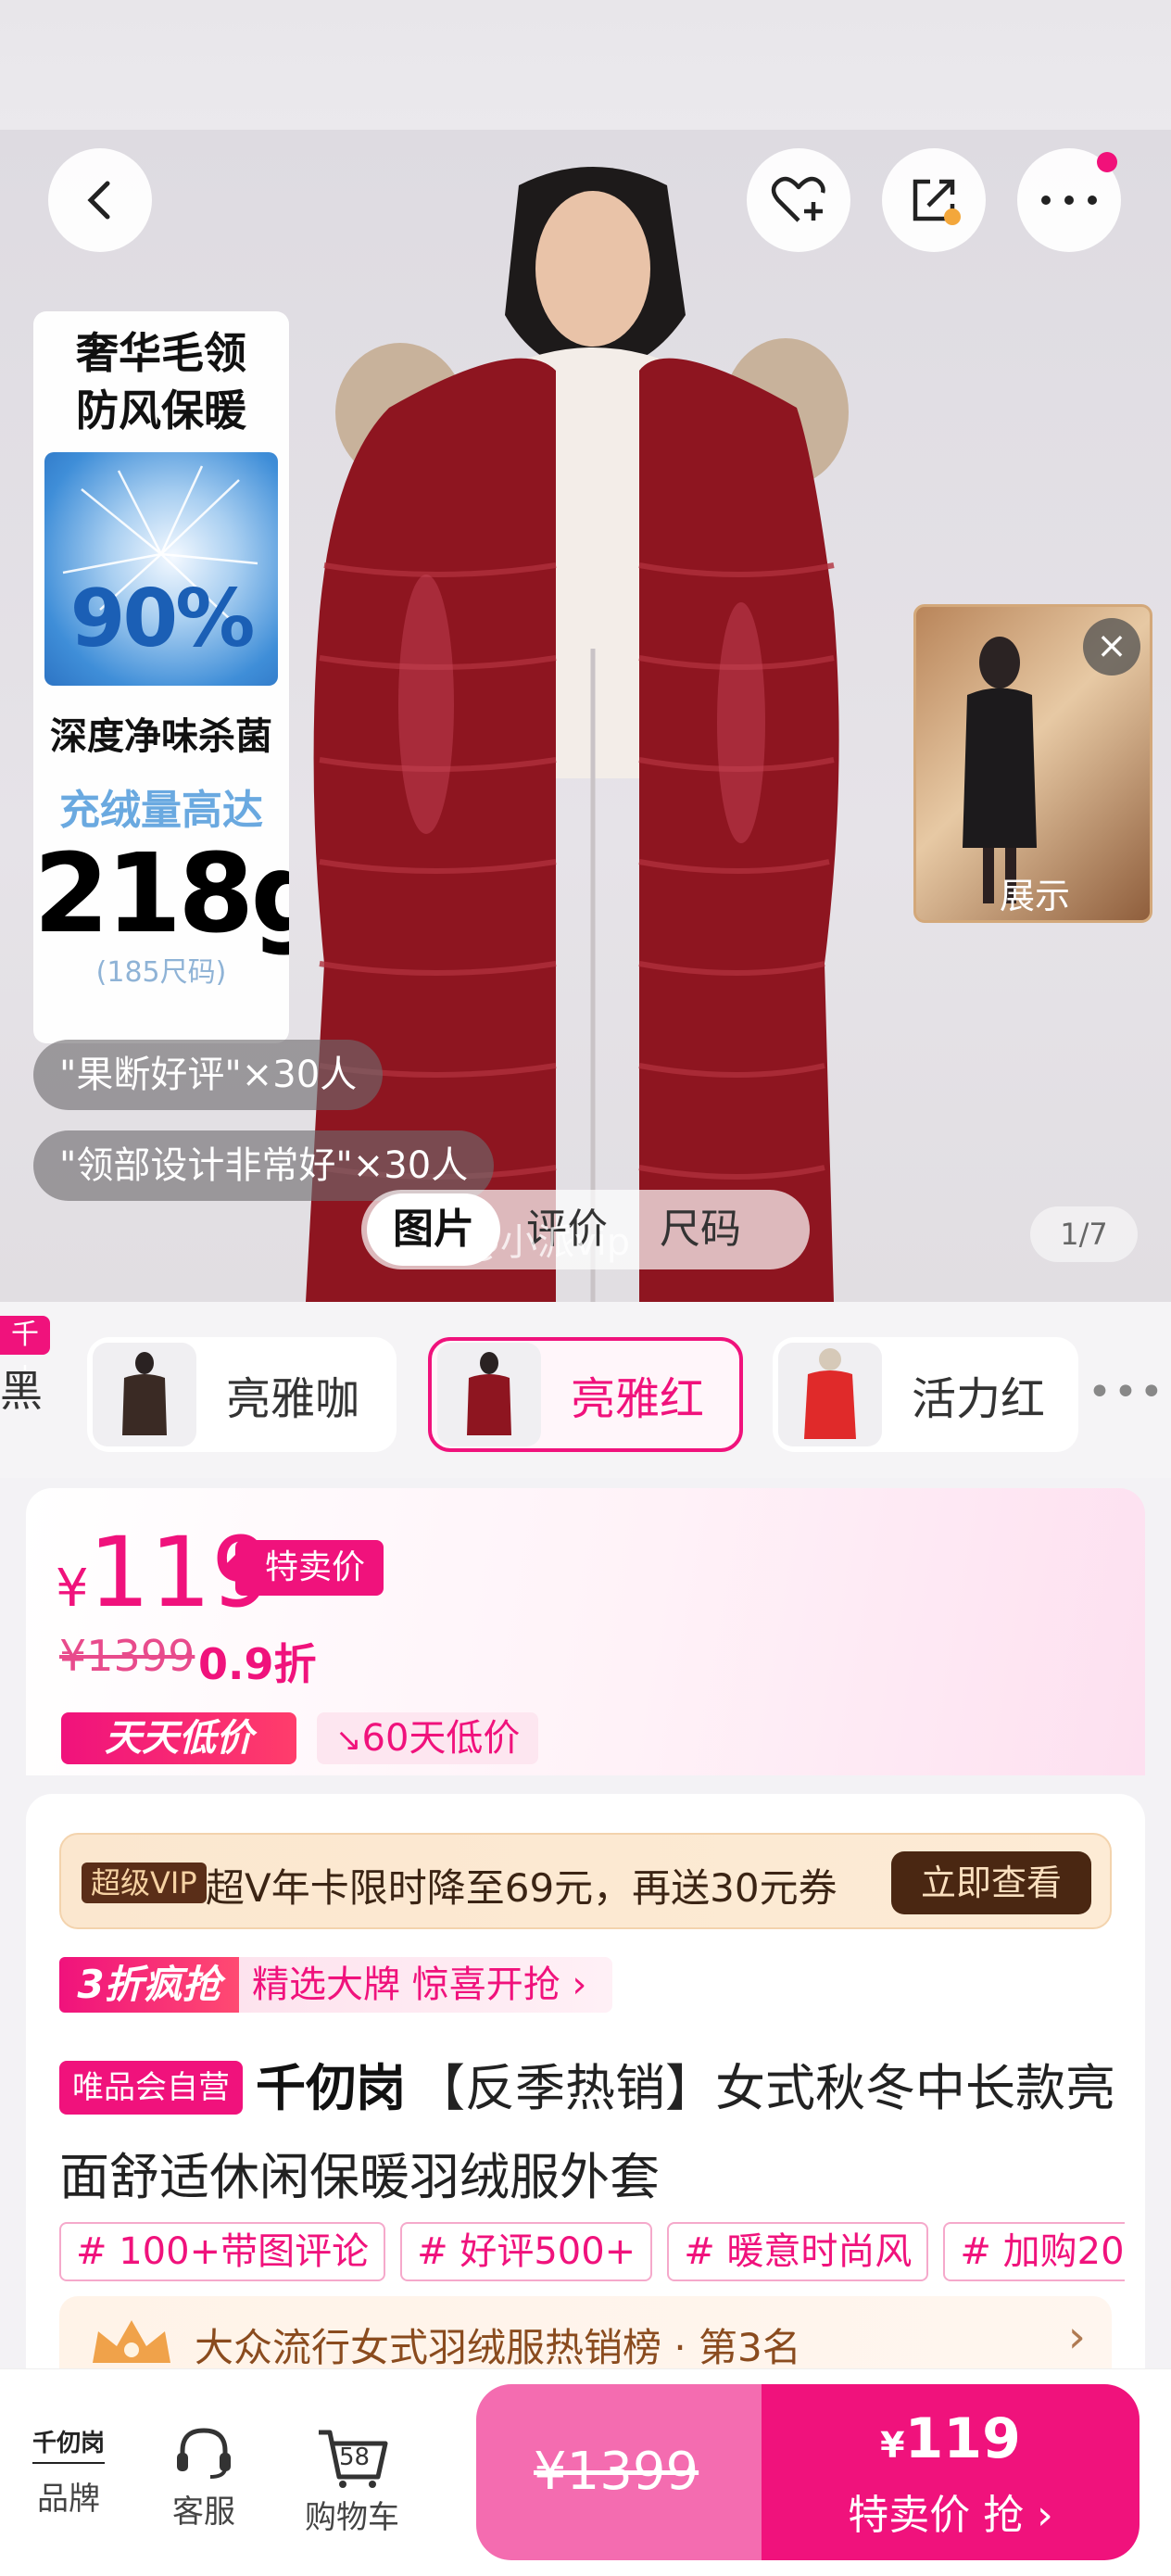 The image size is (1171, 2576). I want to click on more-icon, so click(1069, 200).